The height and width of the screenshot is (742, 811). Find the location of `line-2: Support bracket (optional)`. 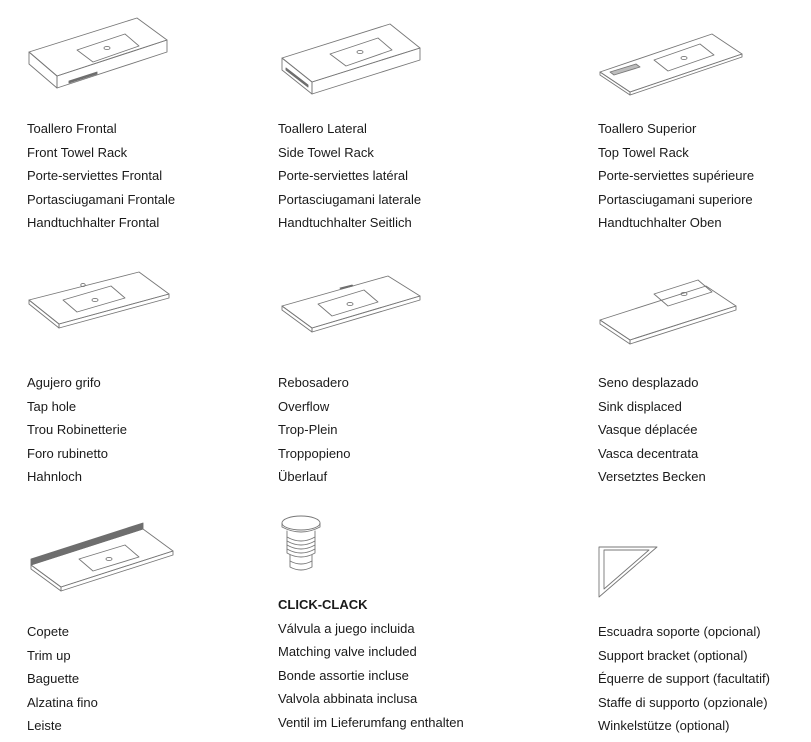

line-2: Support bracket (optional) is located at coordinates (673, 655).